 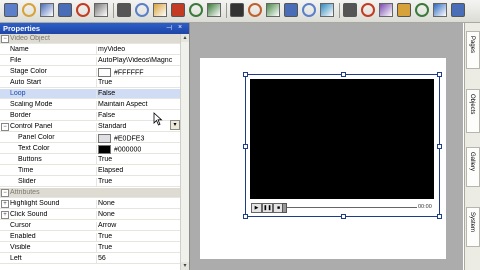 I want to click on seek-slider-track, so click(x=351, y=207).